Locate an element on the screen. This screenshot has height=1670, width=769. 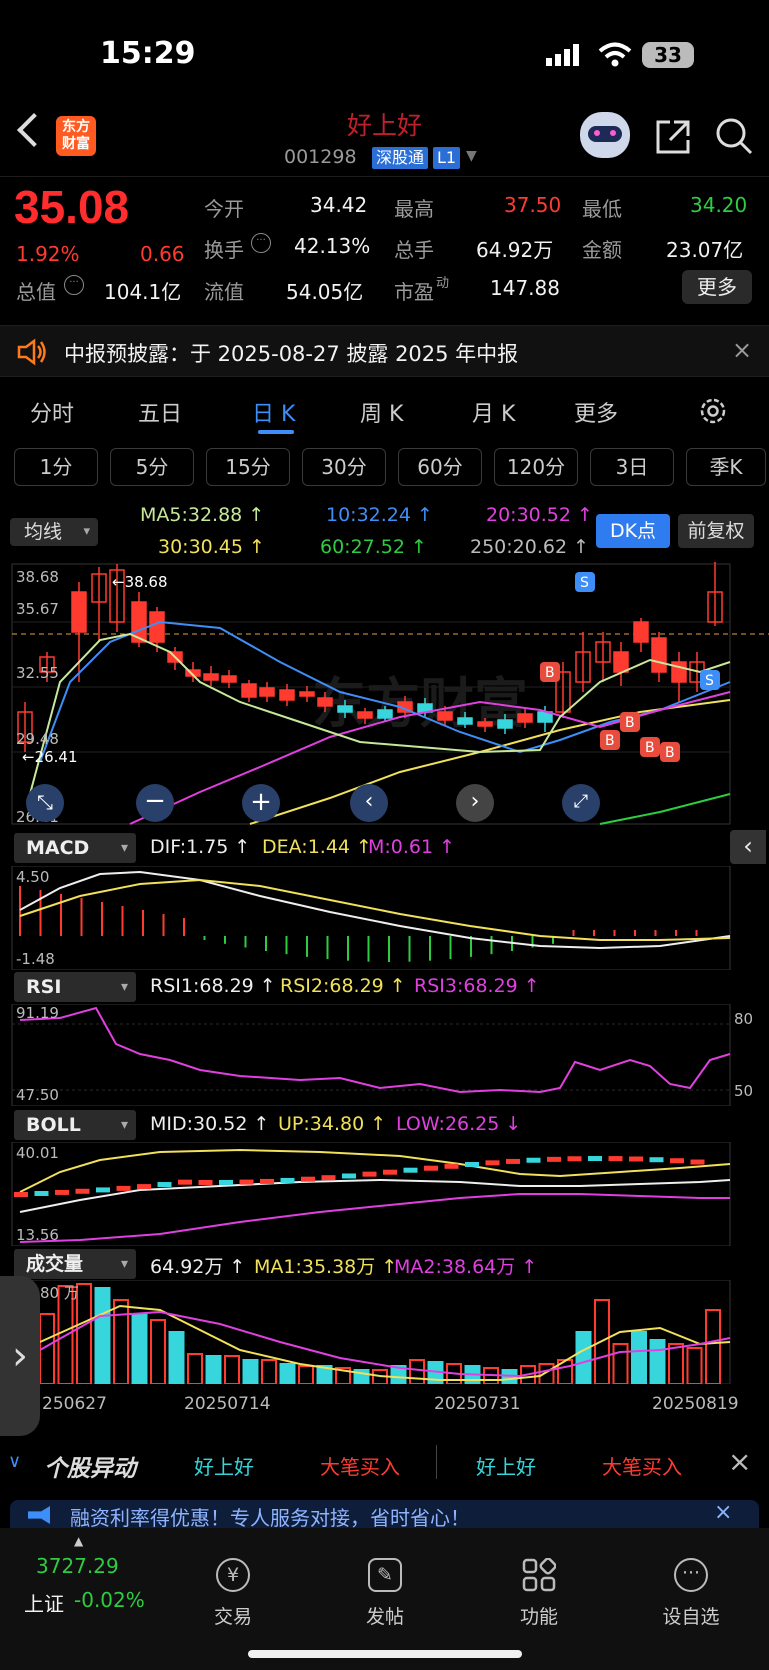
nav-functions: 功能 is located at coordinates (539, 1593).